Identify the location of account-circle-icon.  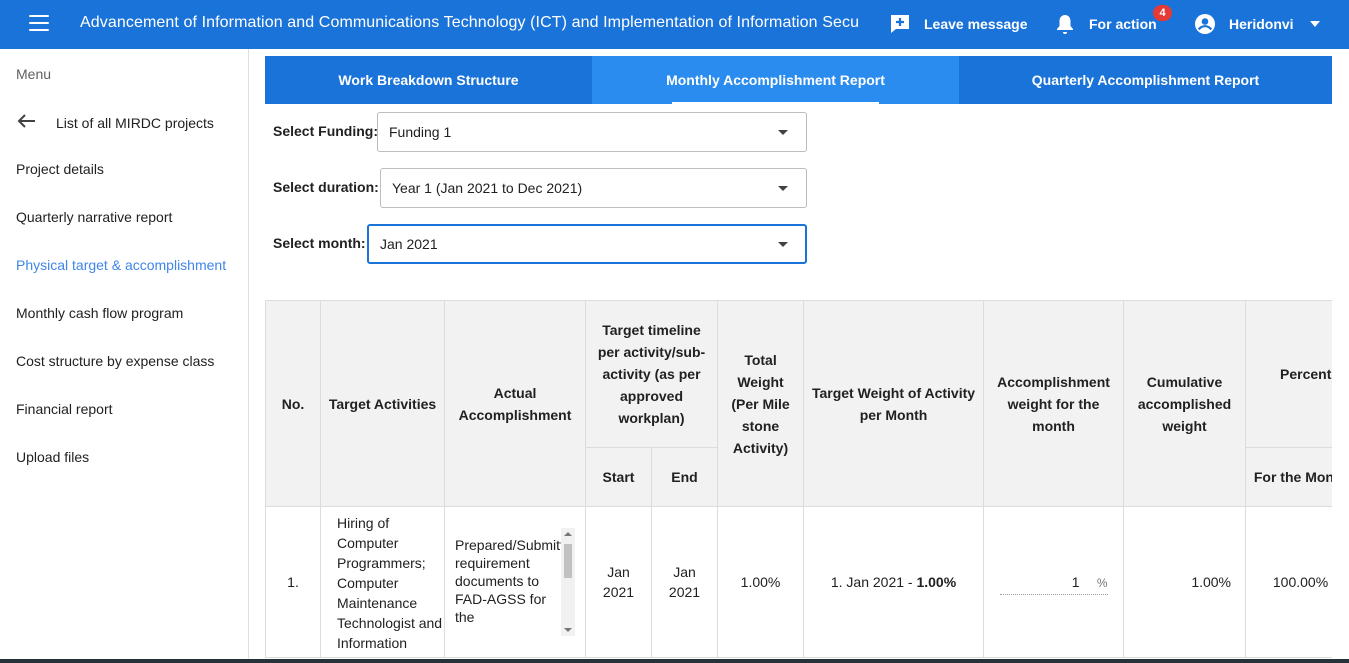
(1205, 24).